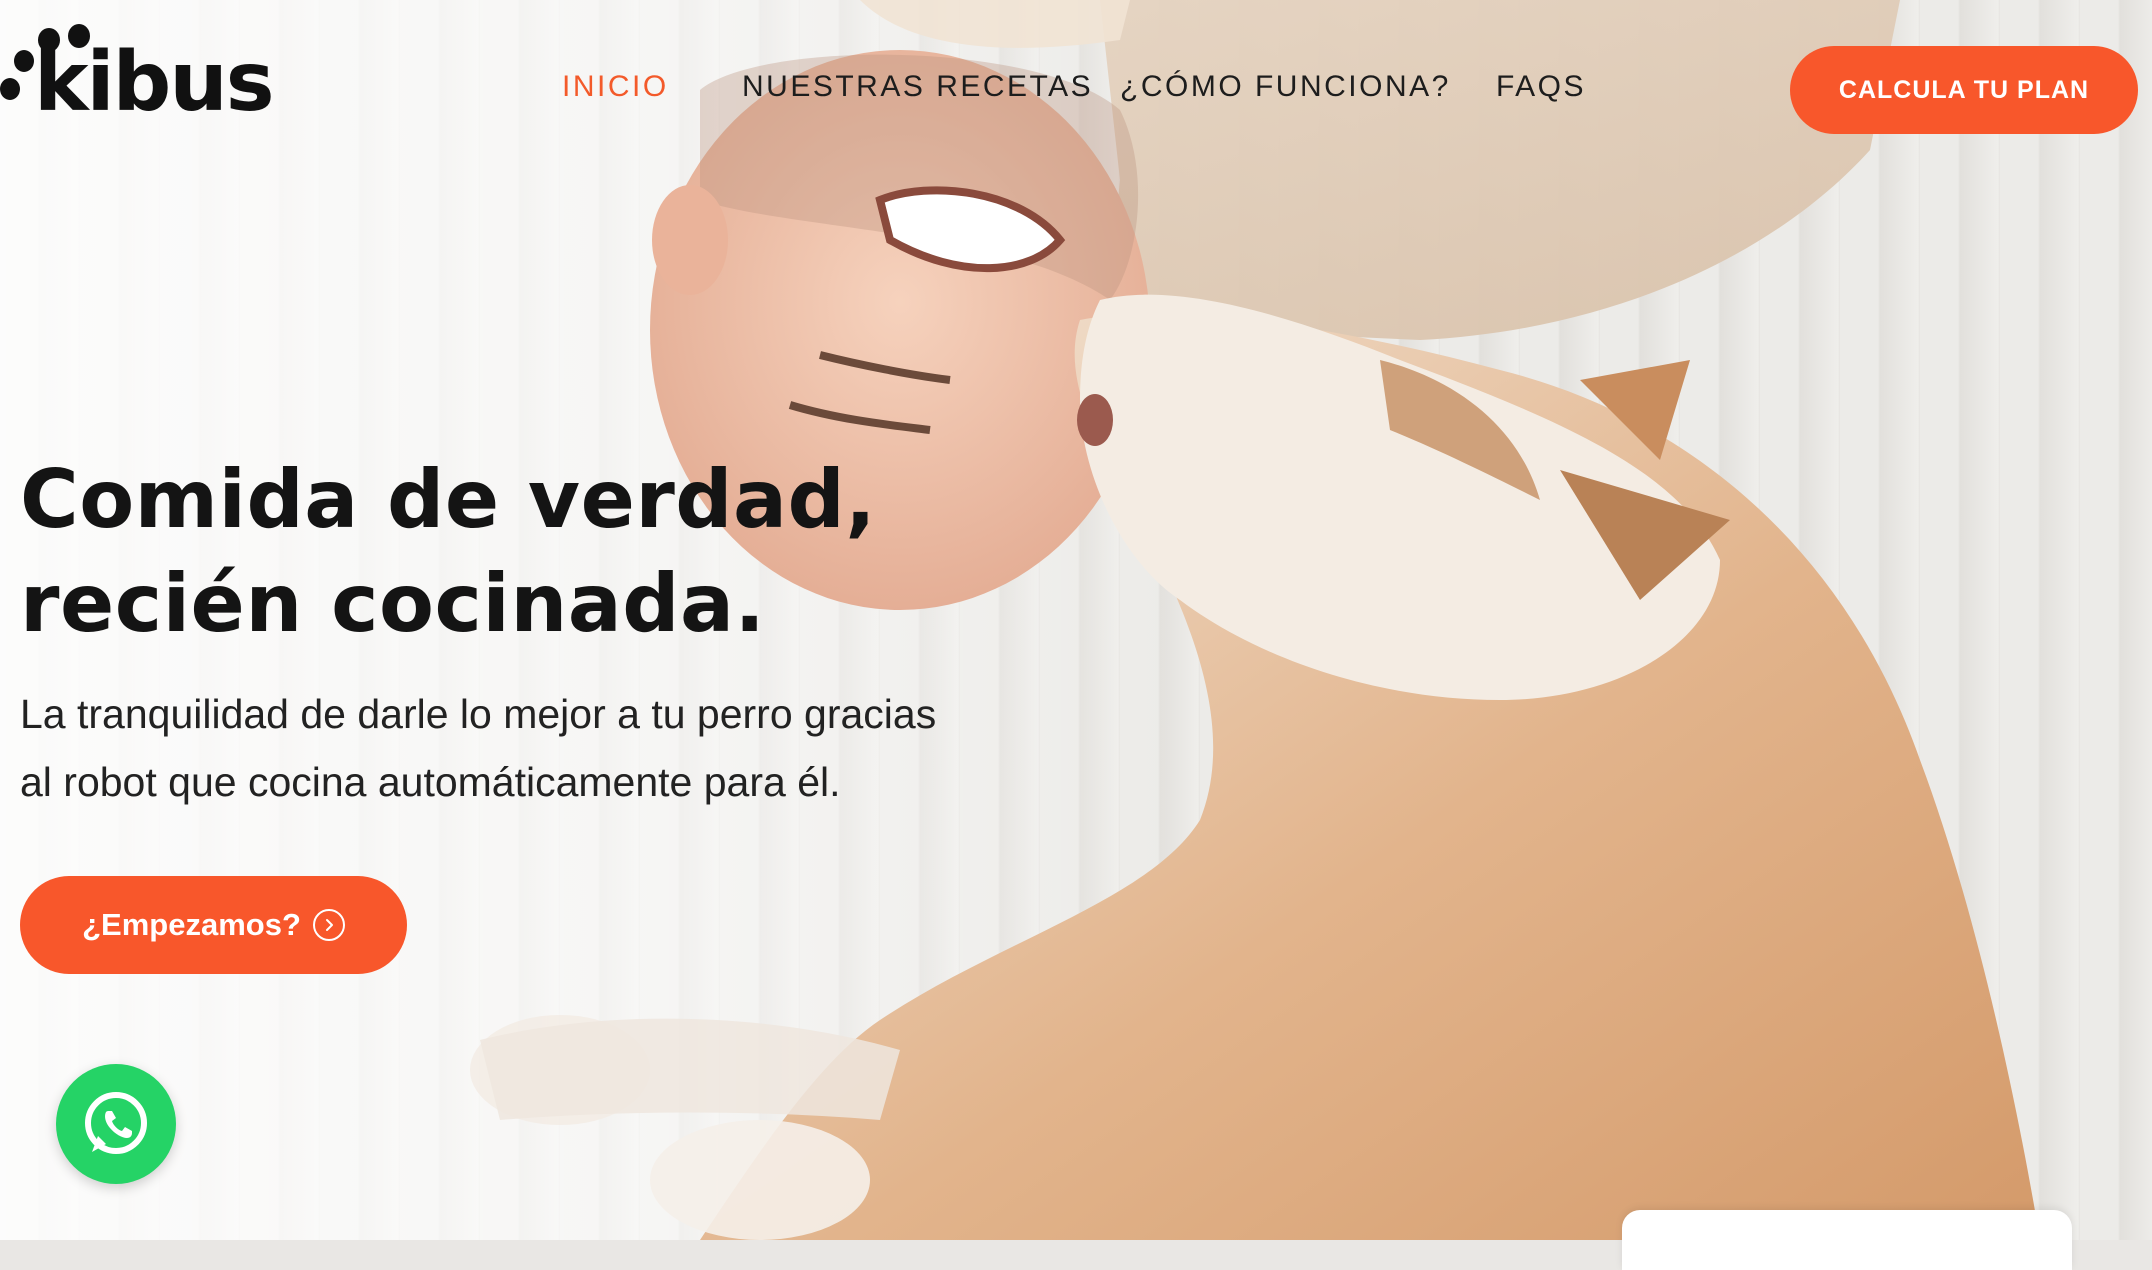  What do you see at coordinates (393, 603) in the screenshot?
I see `hero-title-line: recién cocinada.` at bounding box center [393, 603].